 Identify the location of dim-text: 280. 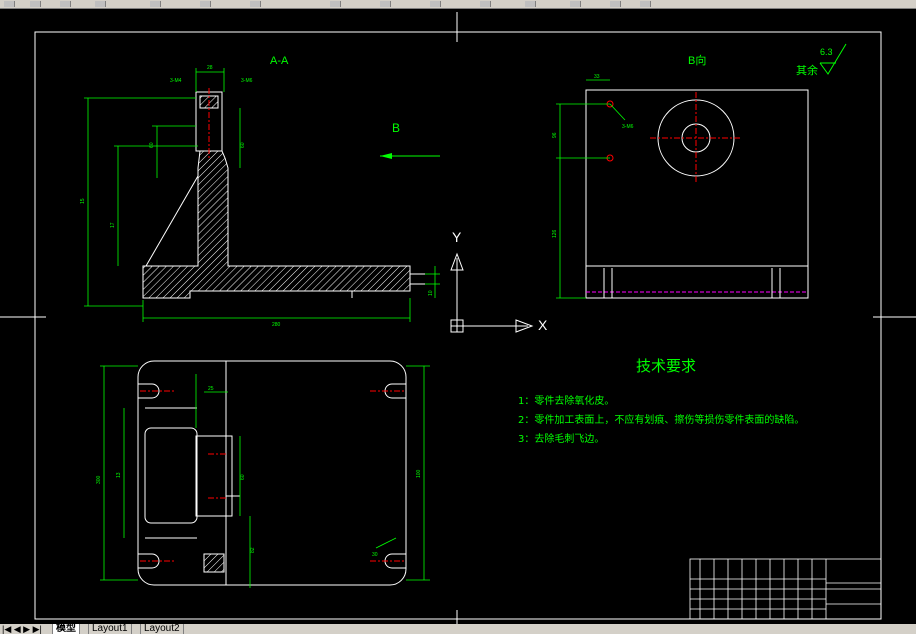
(276, 325).